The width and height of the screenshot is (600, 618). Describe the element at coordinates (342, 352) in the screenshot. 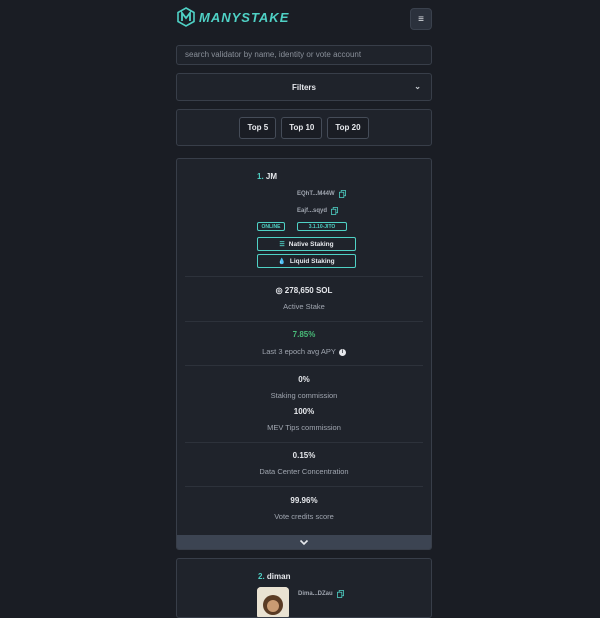

I see `info-icon: i` at that location.